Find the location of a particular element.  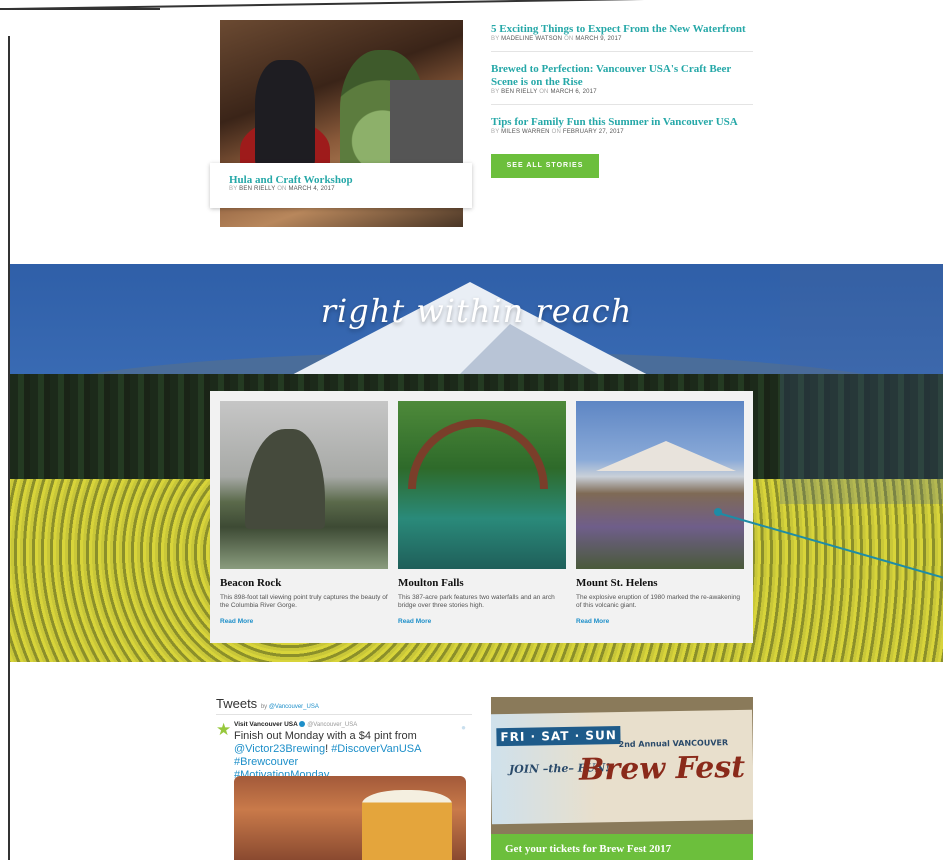

frame-line is located at coordinates (475, 19).